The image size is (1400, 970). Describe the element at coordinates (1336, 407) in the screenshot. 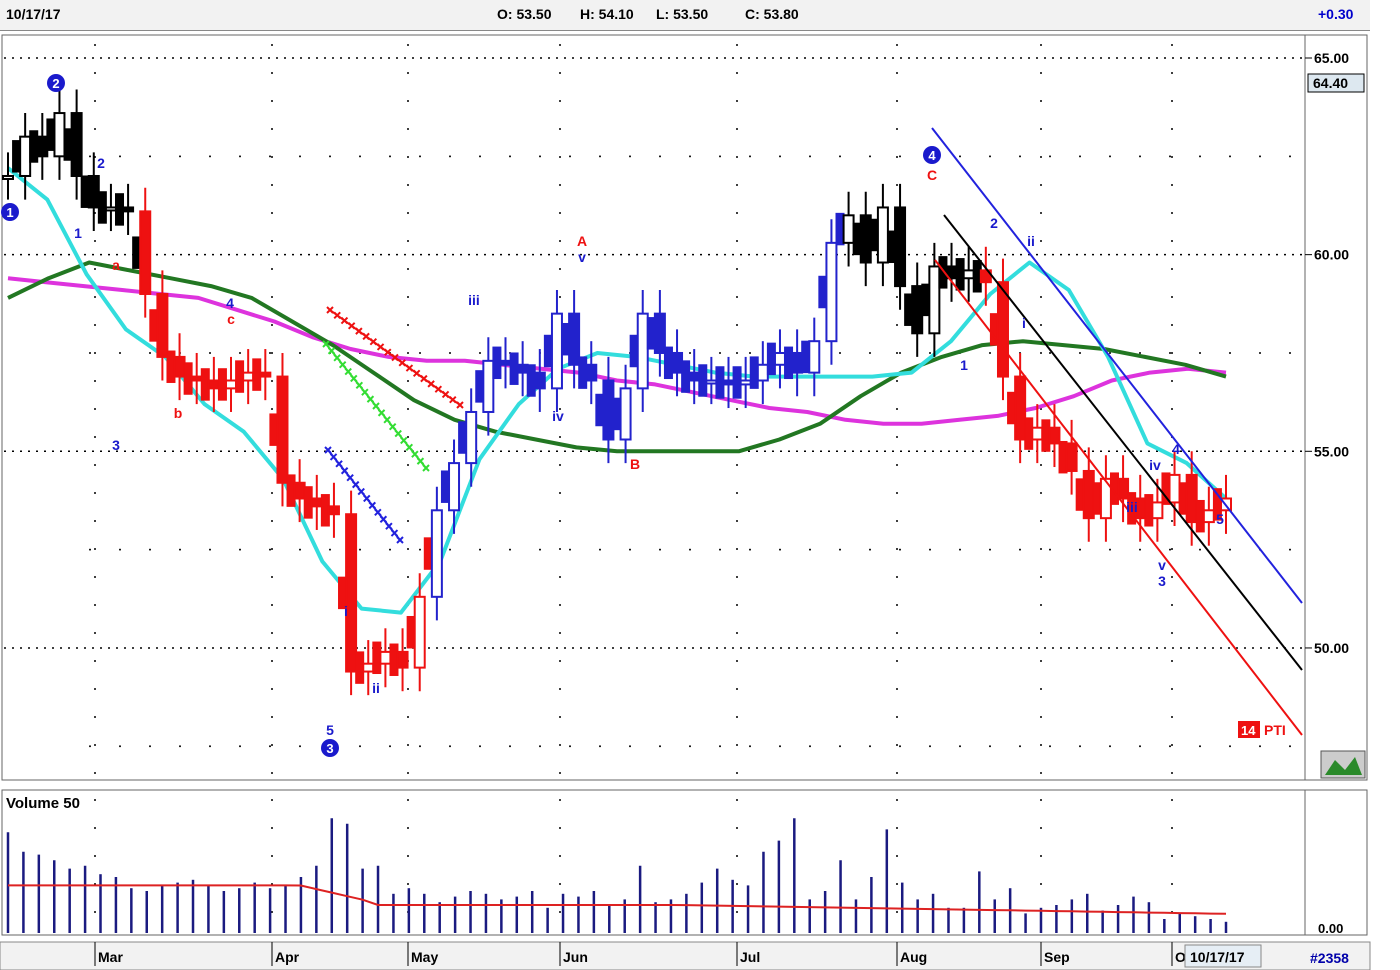

I see `price-axis` at that location.